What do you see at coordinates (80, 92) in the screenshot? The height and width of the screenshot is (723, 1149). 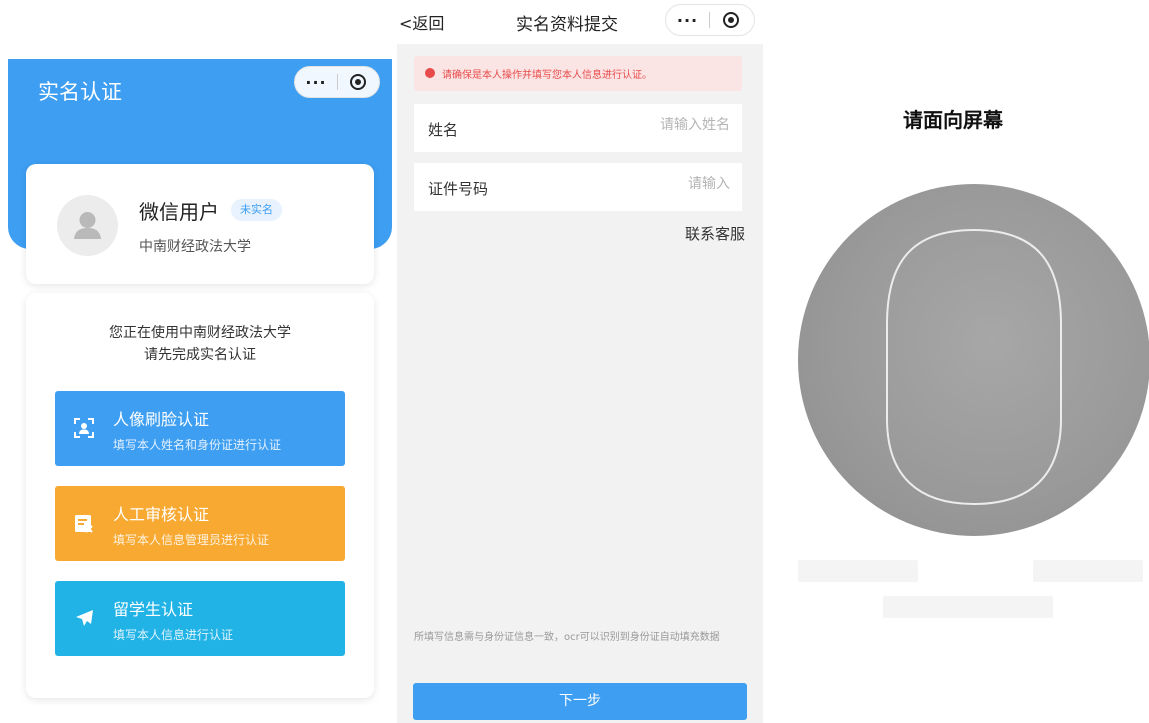 I see `page-title: 实名认证` at bounding box center [80, 92].